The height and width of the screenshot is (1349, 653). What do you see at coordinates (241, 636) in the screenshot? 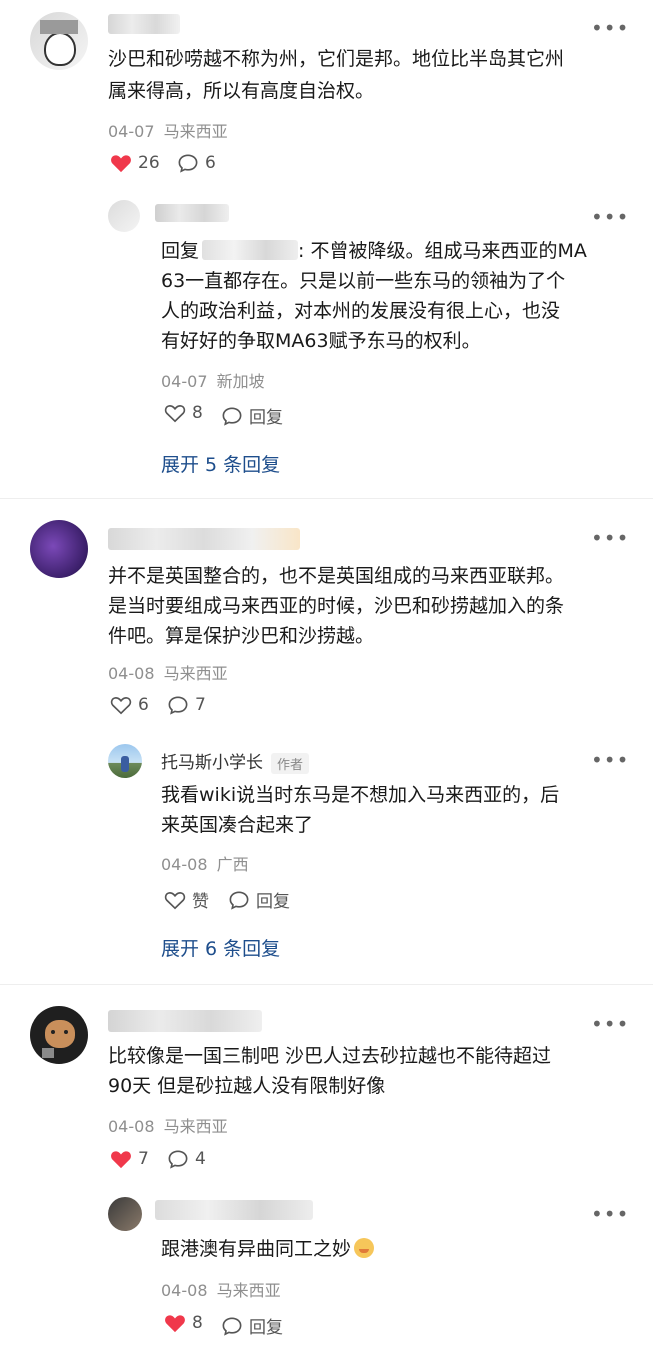
I see `comment-text-line: 件吧。算是保护沙巴和沙捞越。` at bounding box center [241, 636].